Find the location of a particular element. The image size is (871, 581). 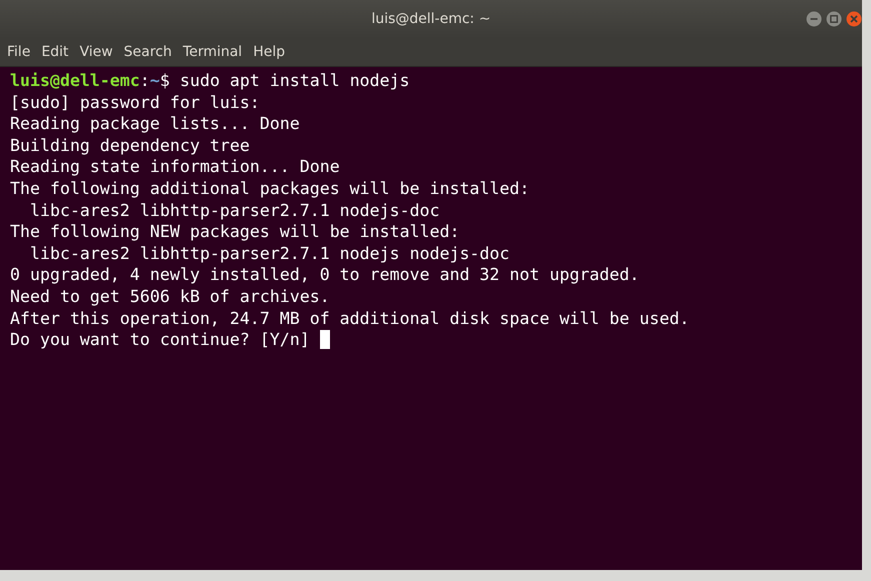

minimize-icon is located at coordinates (814, 19).